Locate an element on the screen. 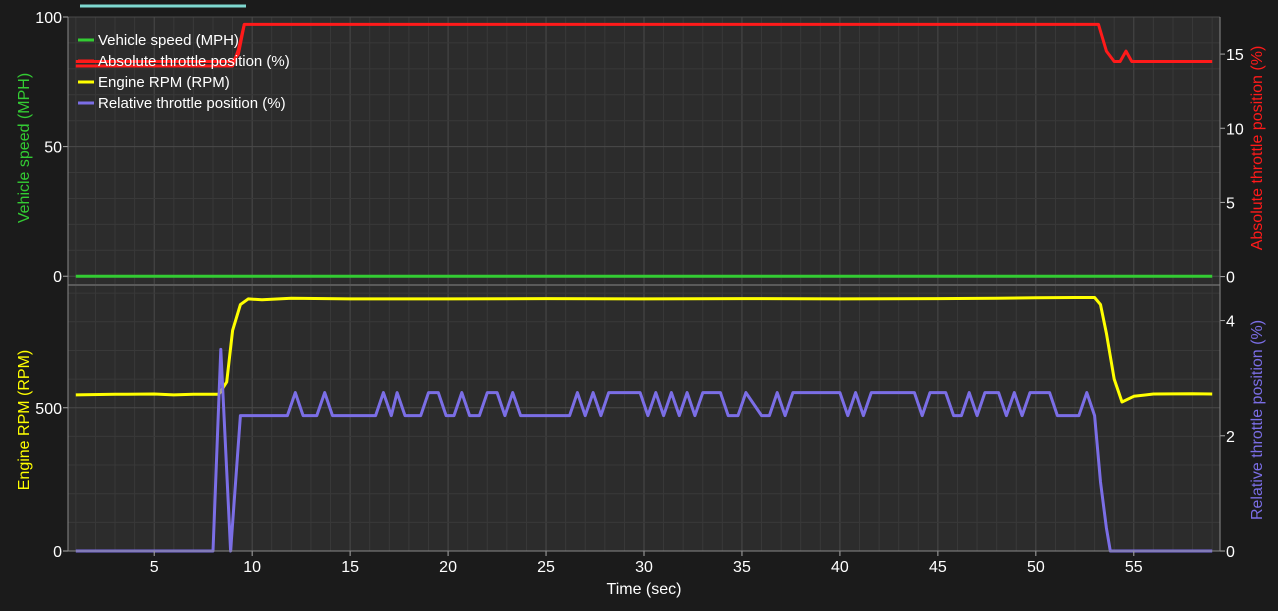  x-tick-label: 40 is located at coordinates (840, 567).